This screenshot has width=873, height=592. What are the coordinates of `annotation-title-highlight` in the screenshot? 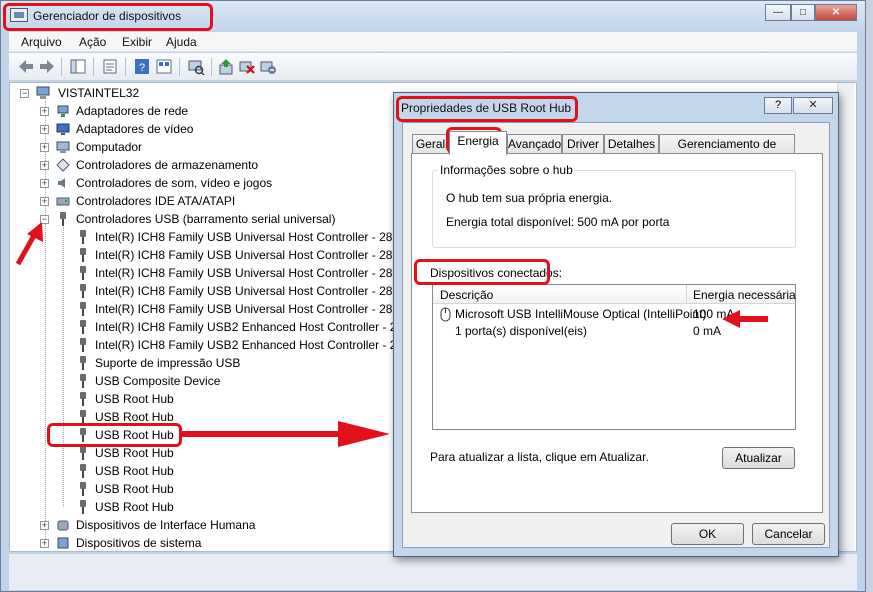 It's located at (108, 17).